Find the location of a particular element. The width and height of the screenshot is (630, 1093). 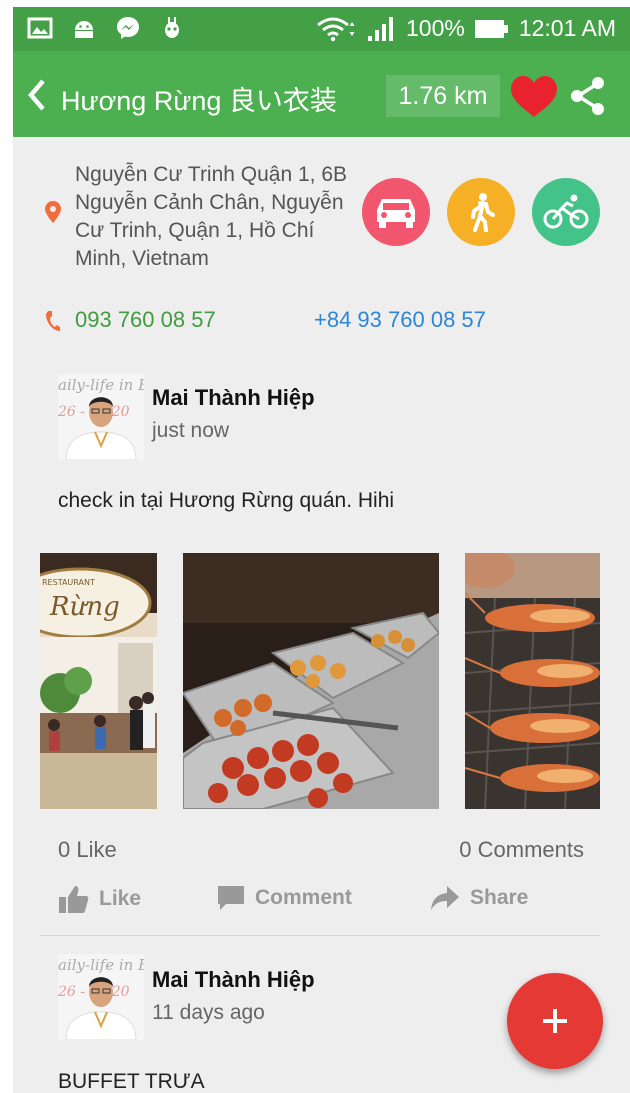

post-divider is located at coordinates (320, 935).